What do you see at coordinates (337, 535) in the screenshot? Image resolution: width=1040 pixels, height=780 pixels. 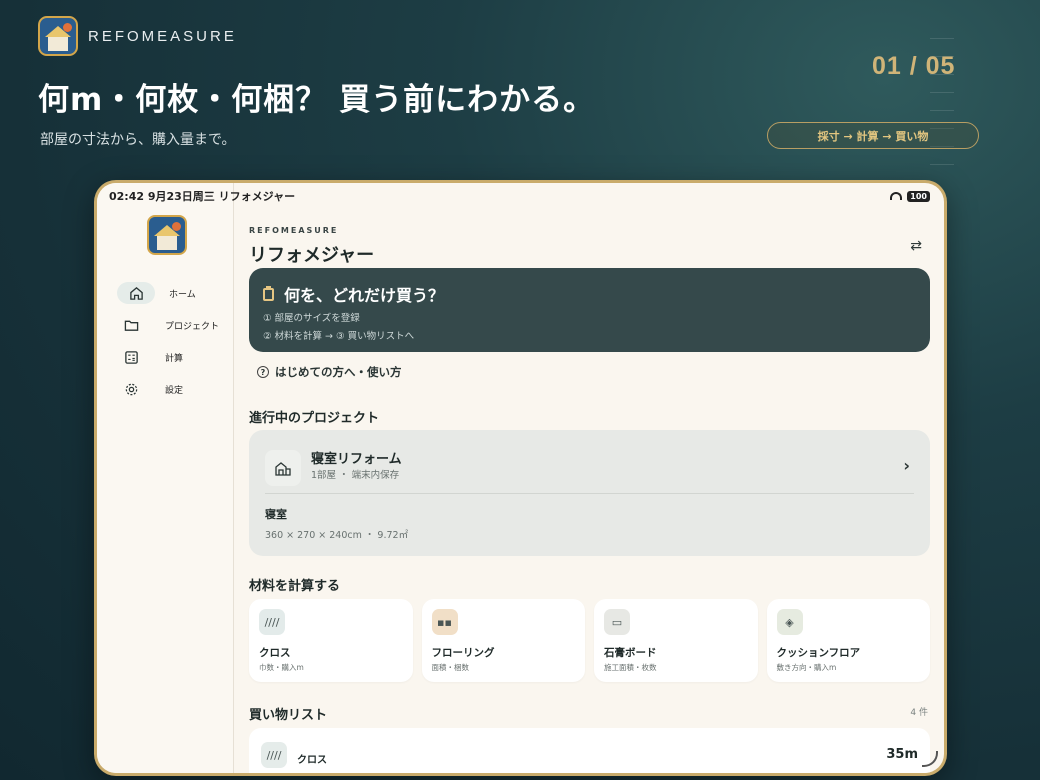 I see `room-size: 360 × 270 × 240cm ・ 9.72㎡` at bounding box center [337, 535].